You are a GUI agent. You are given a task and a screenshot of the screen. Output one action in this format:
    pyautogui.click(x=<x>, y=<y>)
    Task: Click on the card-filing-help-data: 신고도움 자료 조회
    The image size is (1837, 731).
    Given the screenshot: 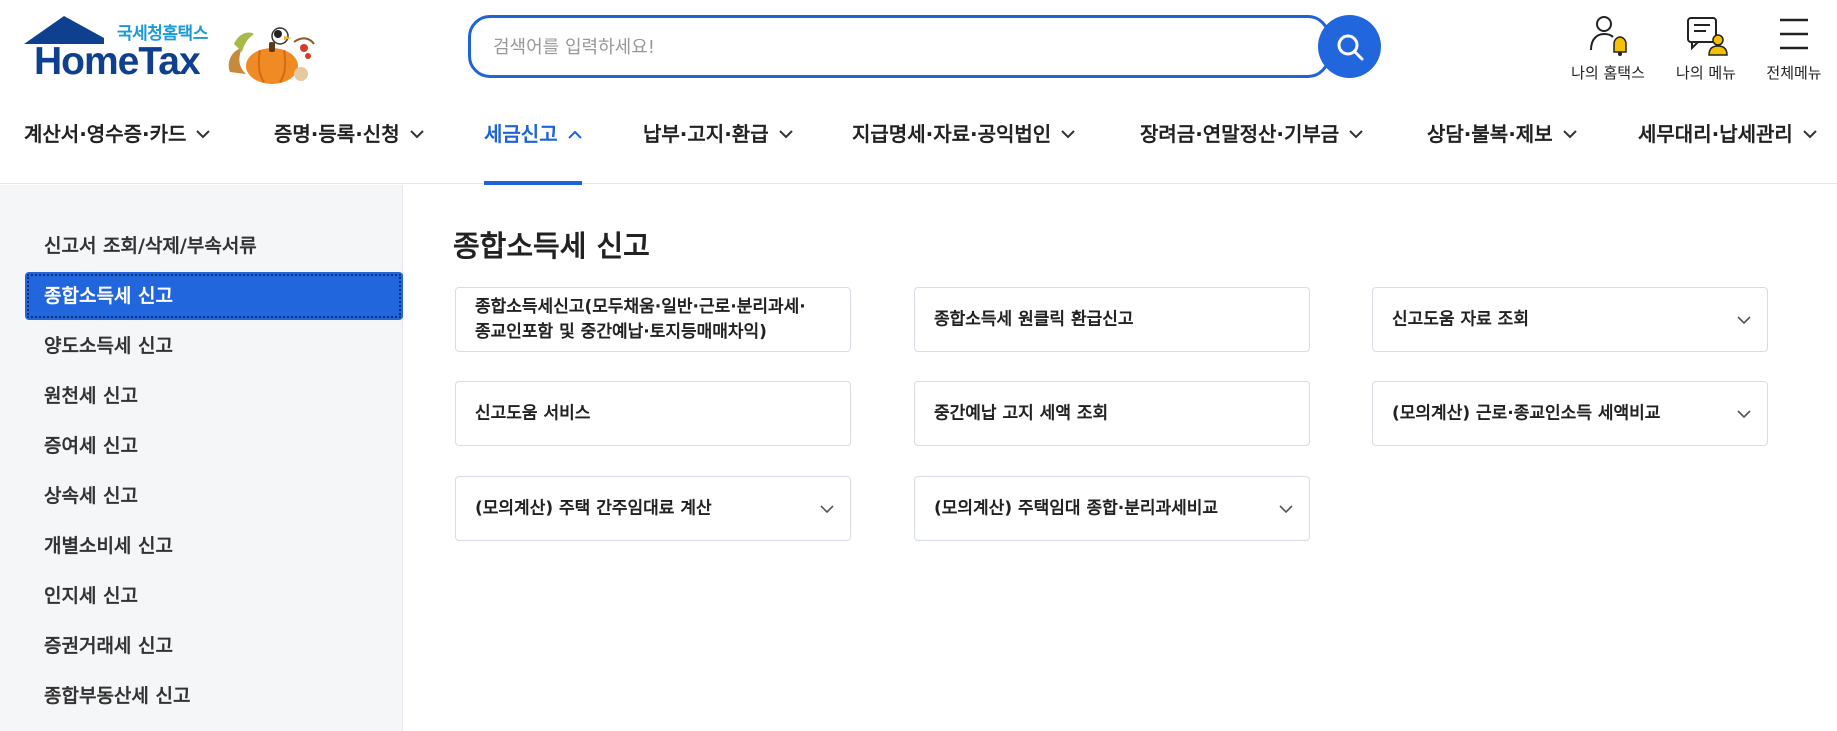 What is the action you would take?
    pyautogui.click(x=1570, y=319)
    